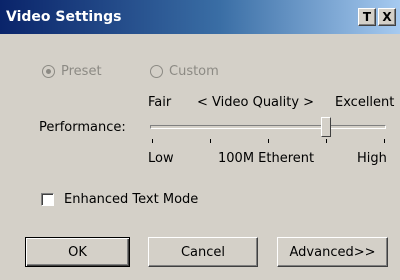 The image size is (400, 280). I want to click on enhanced-text-label: Enhanced Text Mode, so click(131, 199).